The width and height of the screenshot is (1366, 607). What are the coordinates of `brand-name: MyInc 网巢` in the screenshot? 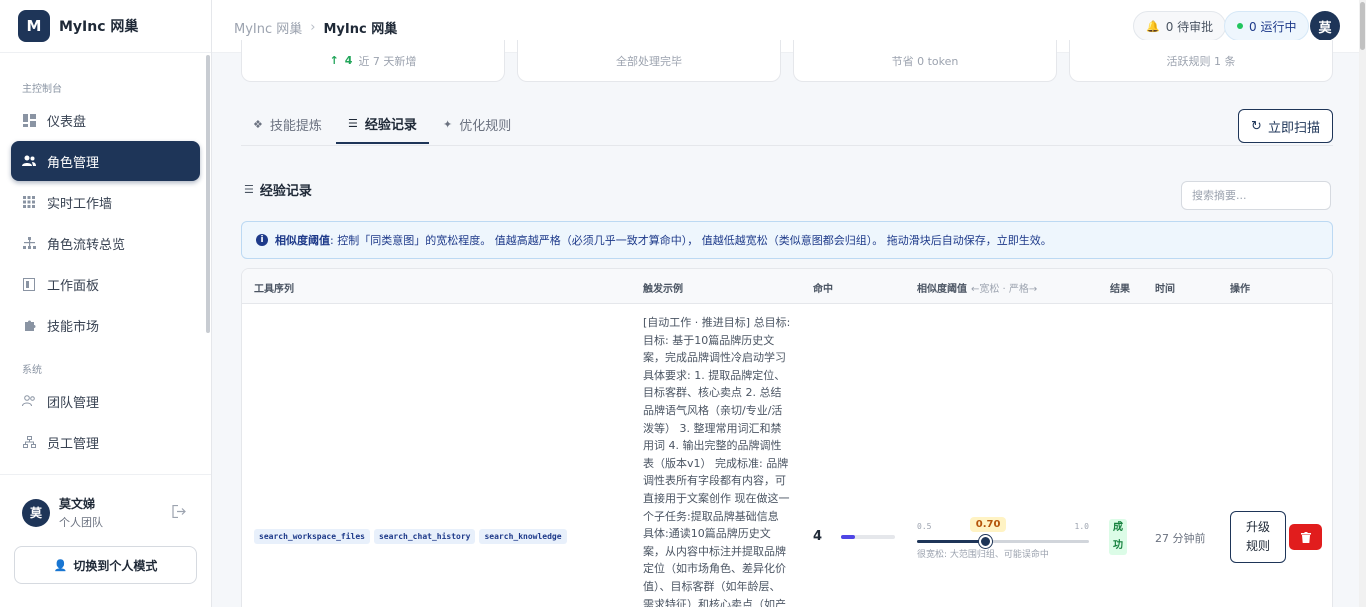 It's located at (99, 27).